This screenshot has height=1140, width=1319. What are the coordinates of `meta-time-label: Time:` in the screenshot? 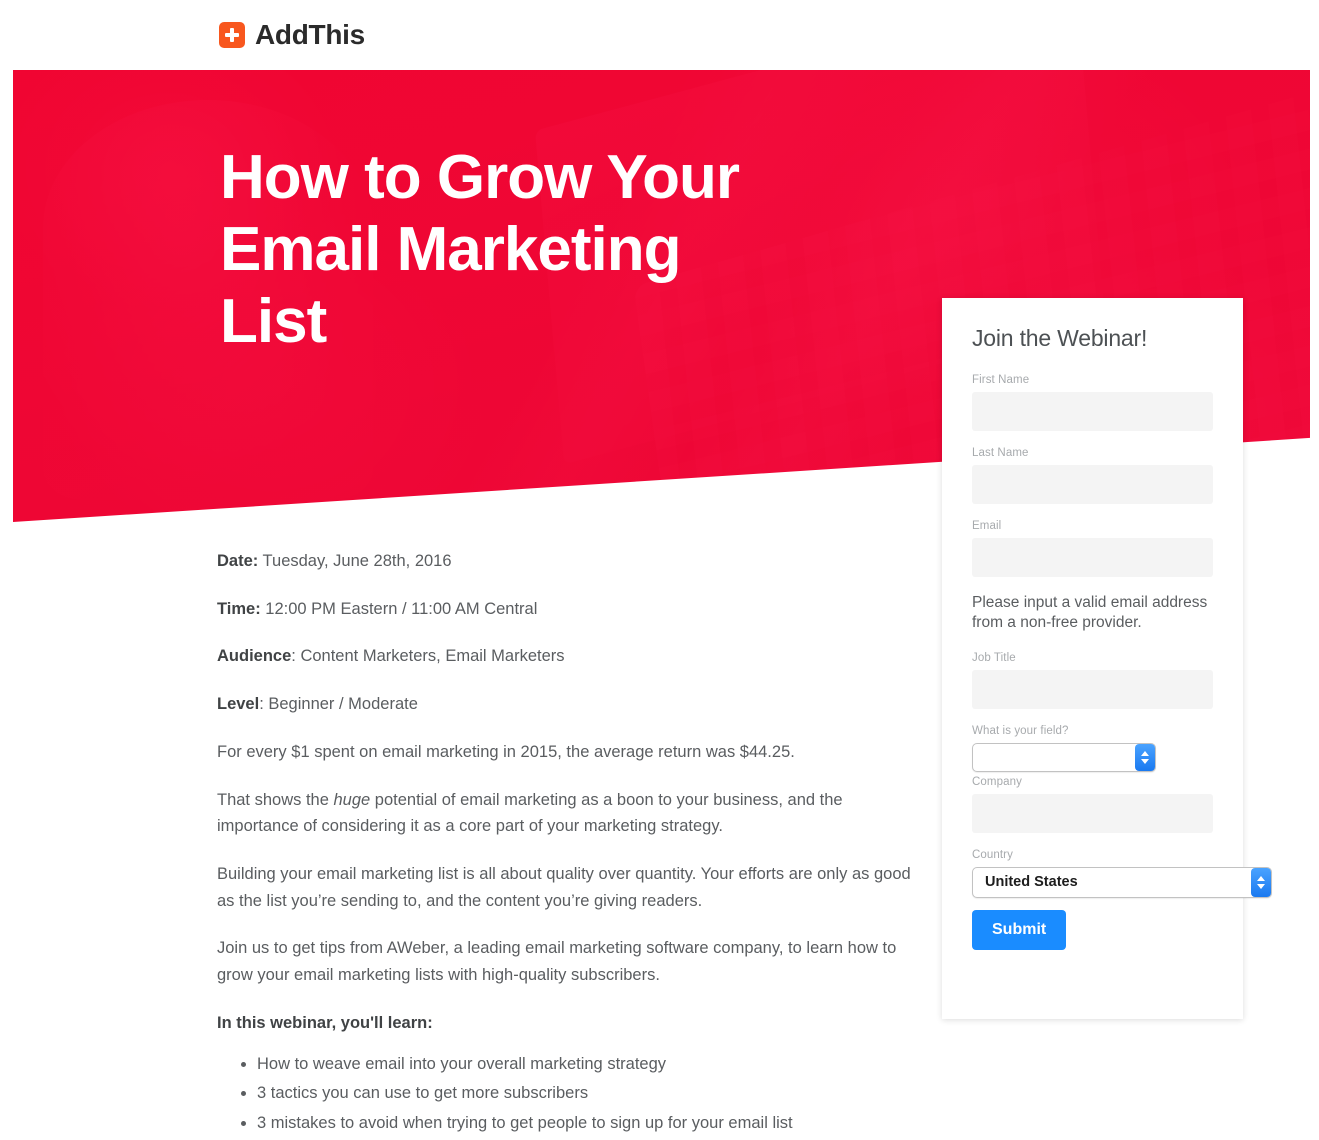 It's located at (239, 608).